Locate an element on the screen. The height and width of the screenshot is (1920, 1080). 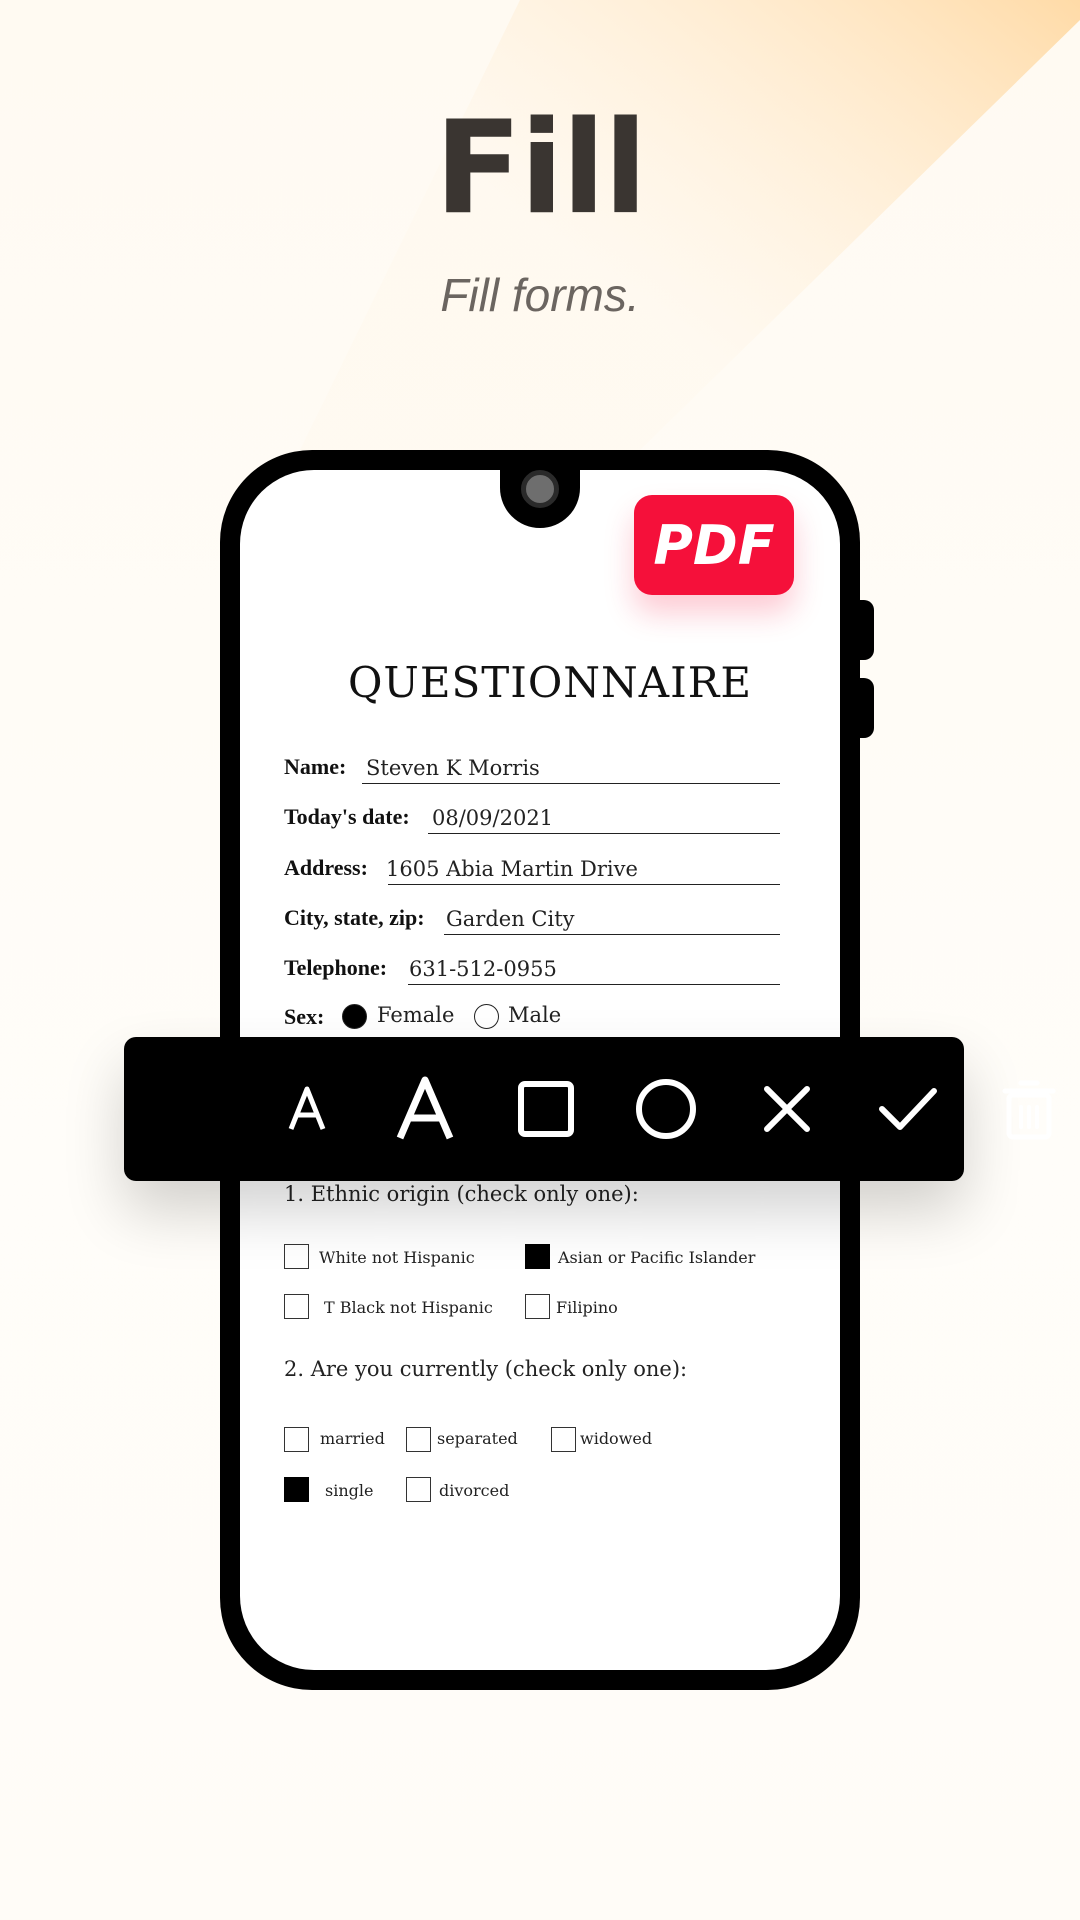
name-field: Name: Steven K Morris is located at coordinates (532, 766).